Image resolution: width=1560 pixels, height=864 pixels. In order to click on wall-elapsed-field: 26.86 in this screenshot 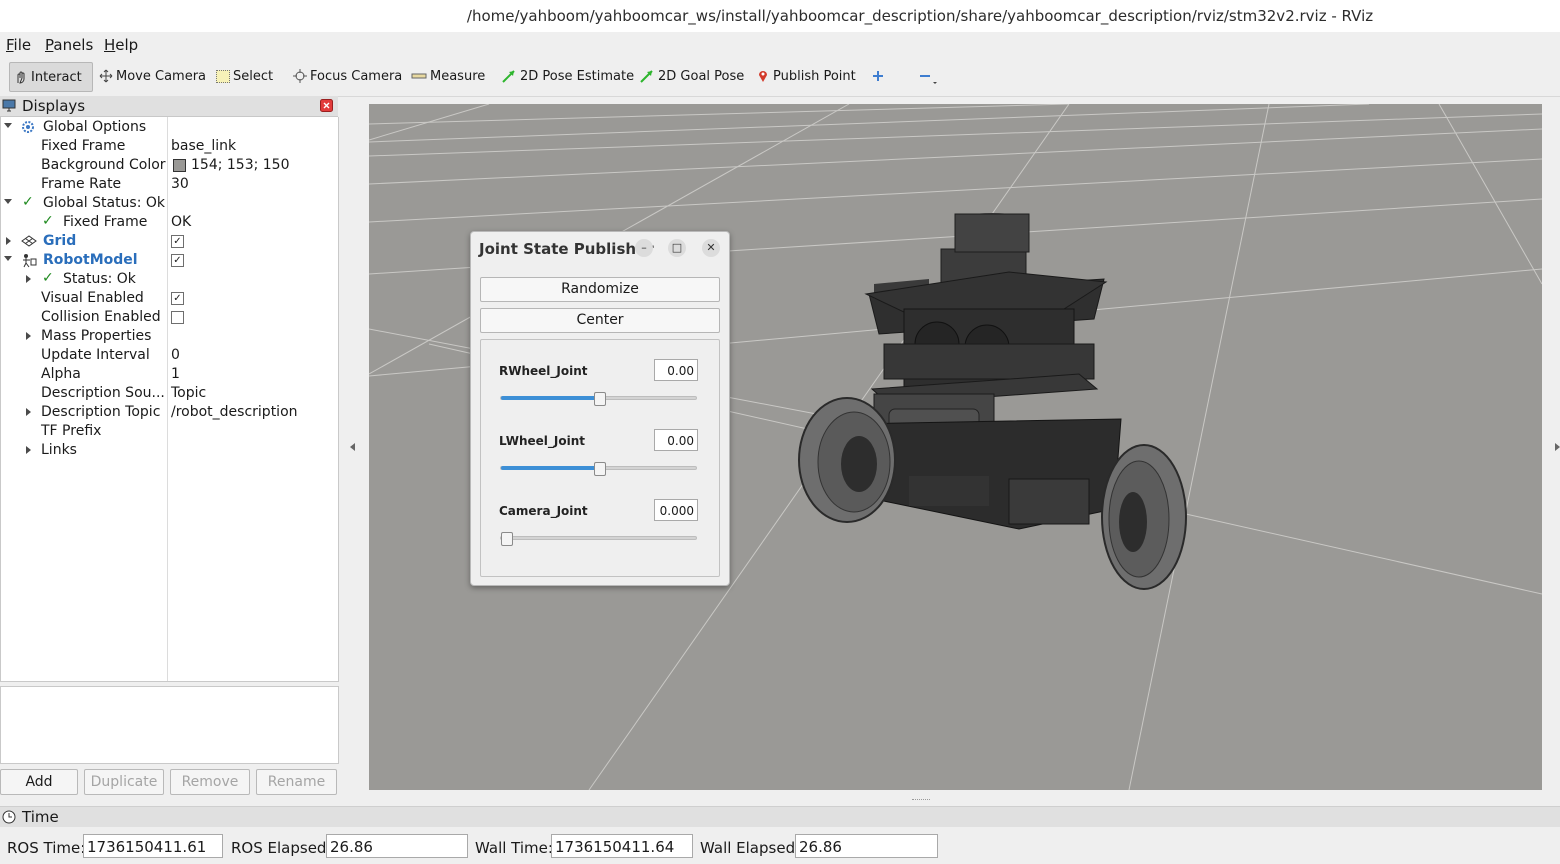, I will do `click(866, 846)`.